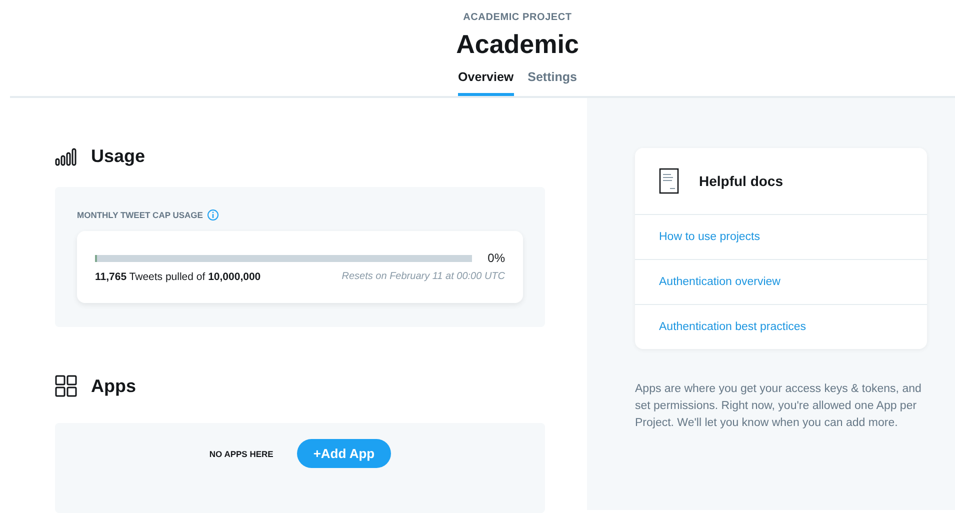  What do you see at coordinates (66, 386) in the screenshot?
I see `grid-icon` at bounding box center [66, 386].